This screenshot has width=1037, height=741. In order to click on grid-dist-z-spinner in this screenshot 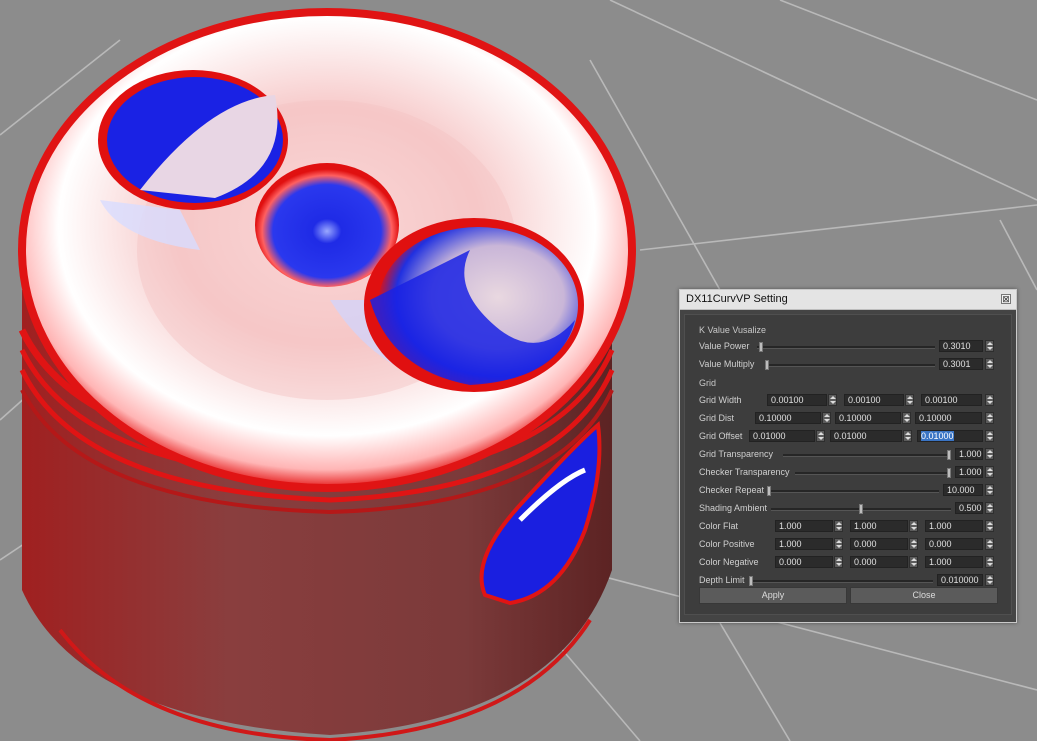, I will do `click(989, 418)`.